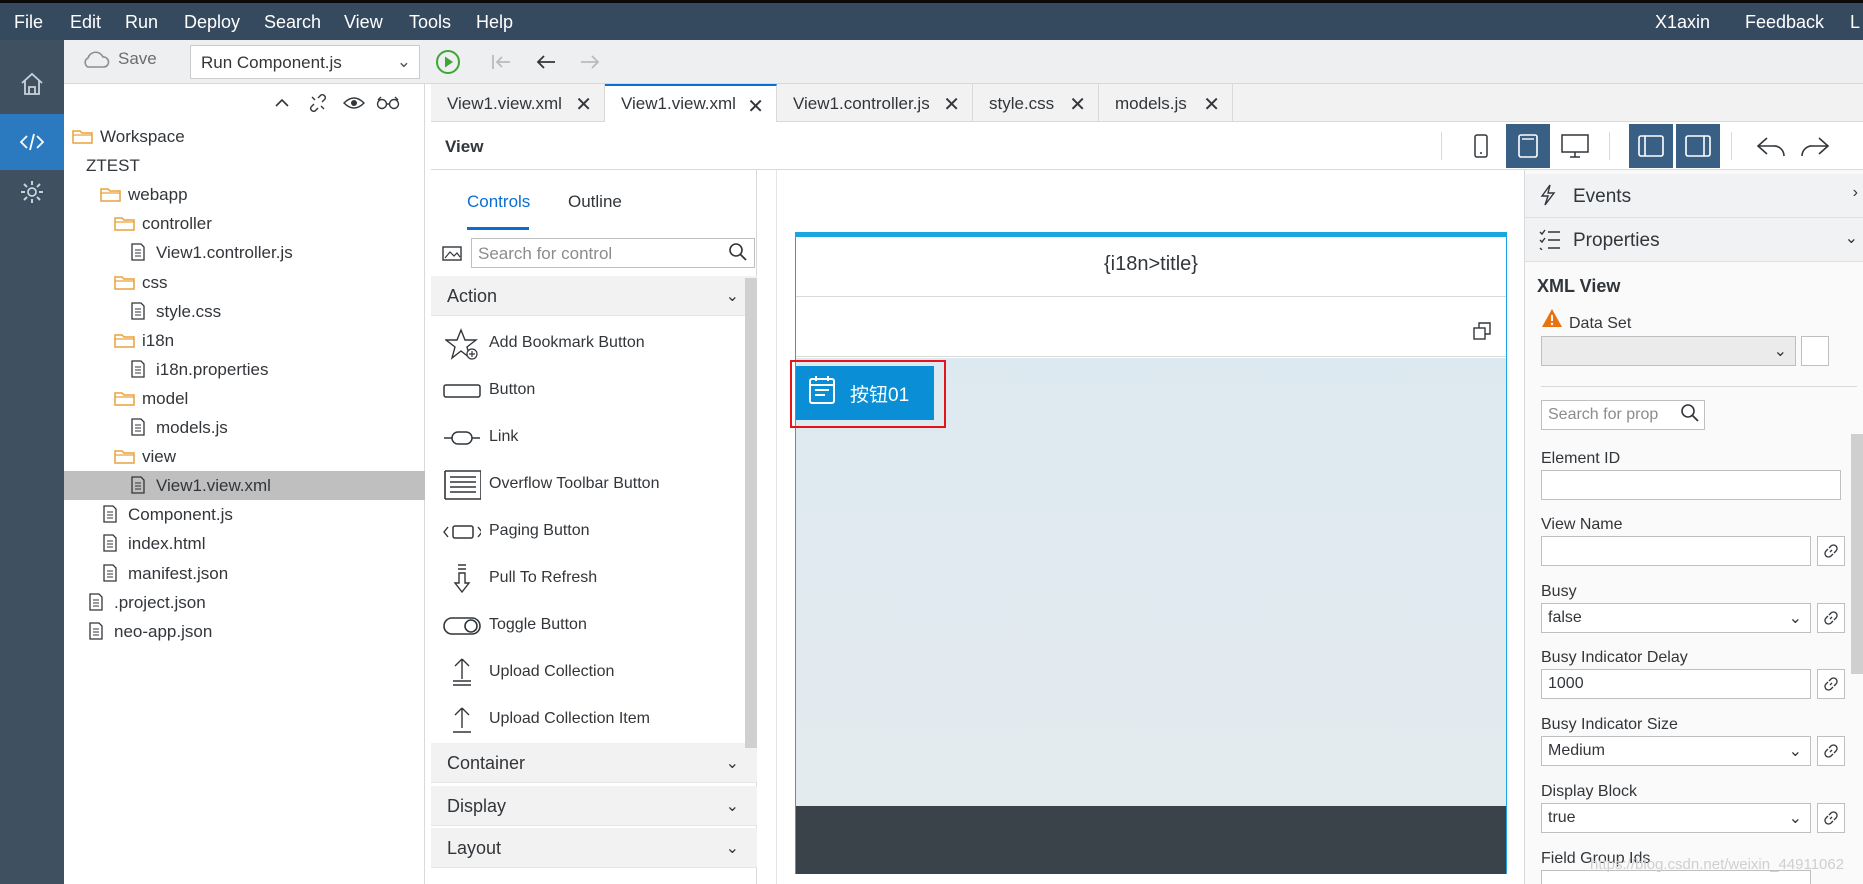  What do you see at coordinates (244, 486) in the screenshot?
I see `tree-node: View1.view.xml` at bounding box center [244, 486].